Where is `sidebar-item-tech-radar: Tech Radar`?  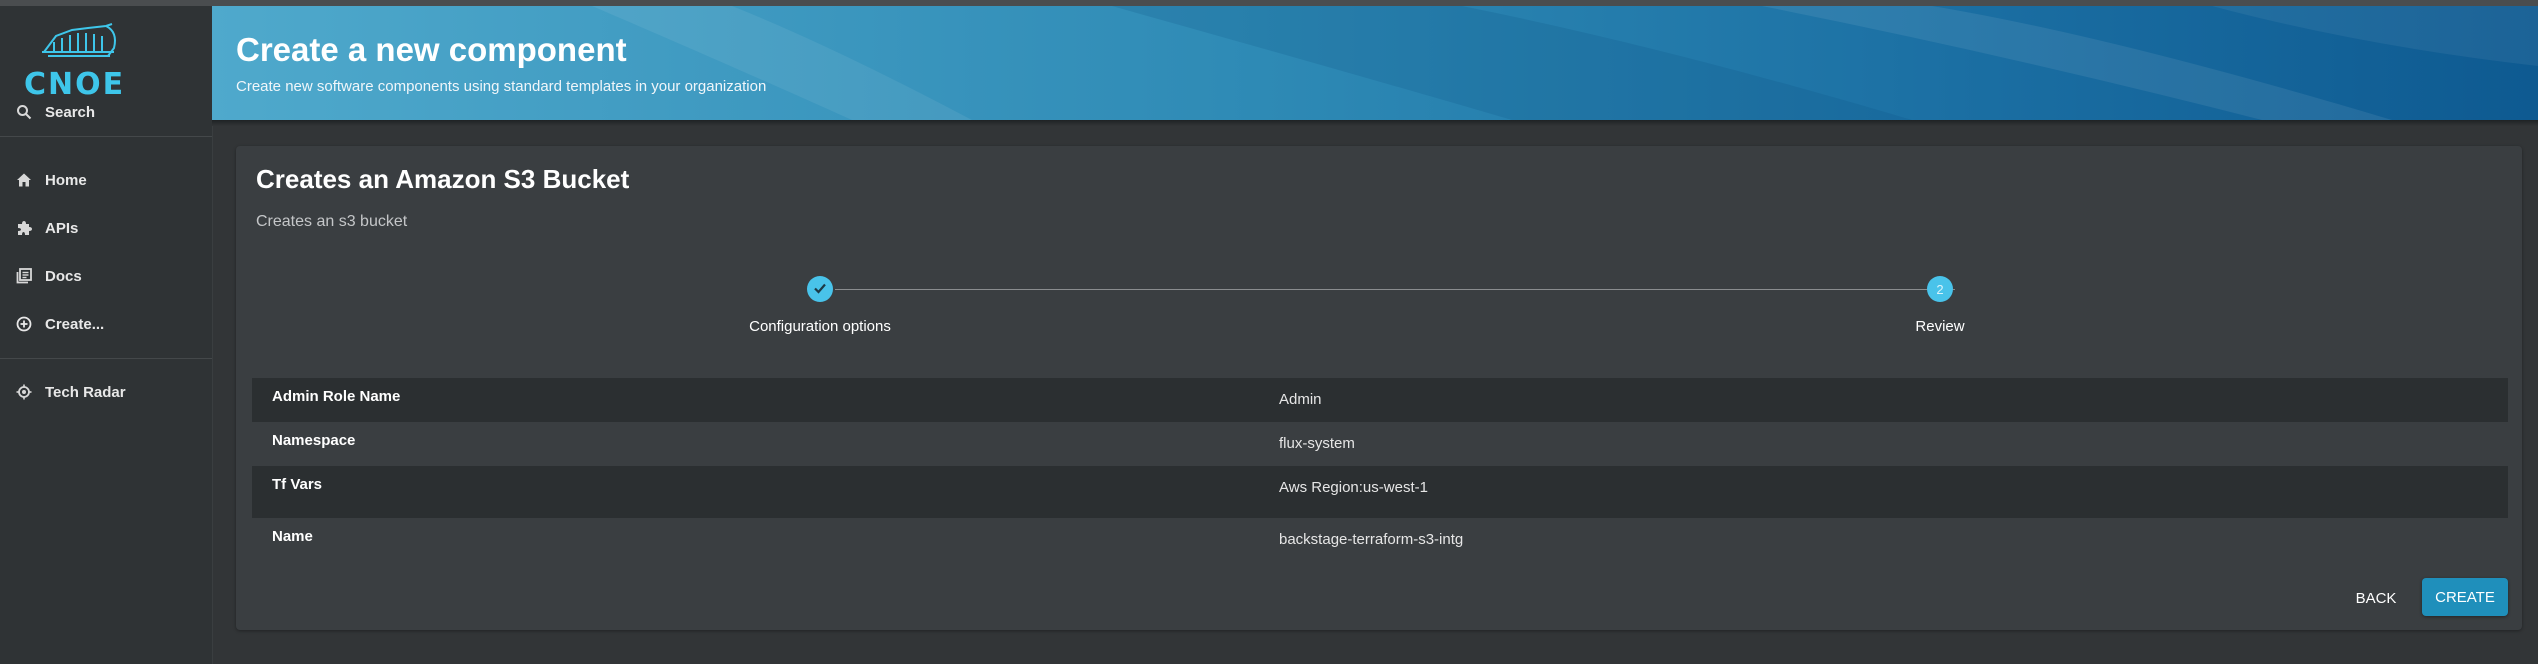
sidebar-item-tech-radar: Tech Radar is located at coordinates (106, 392).